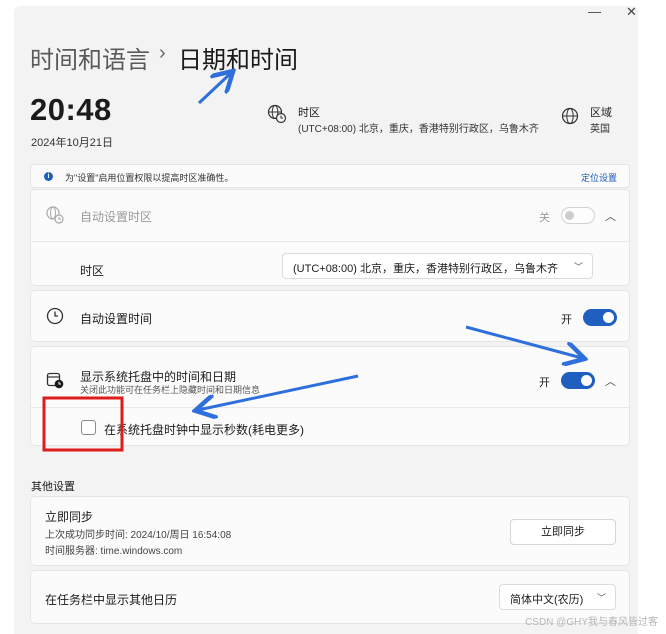 The image size is (666, 634). Describe the element at coordinates (92, 271) in the screenshot. I see `timezone-row-title: 时区` at that location.